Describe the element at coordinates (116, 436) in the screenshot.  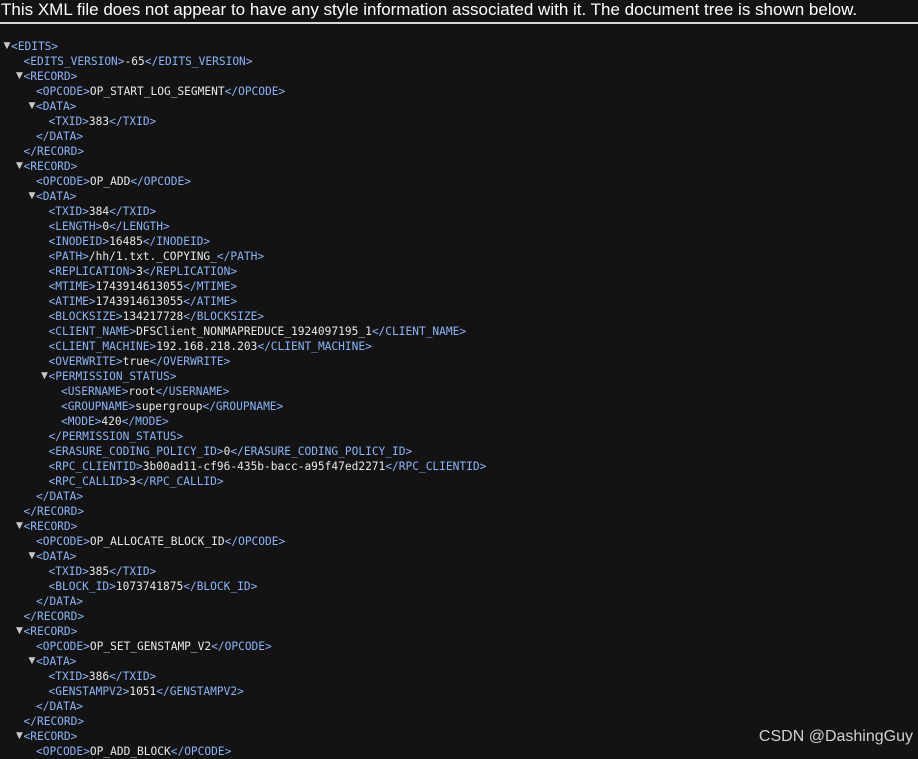
I see `xml-open-tag: </PERMISSION_STATUS>` at that location.